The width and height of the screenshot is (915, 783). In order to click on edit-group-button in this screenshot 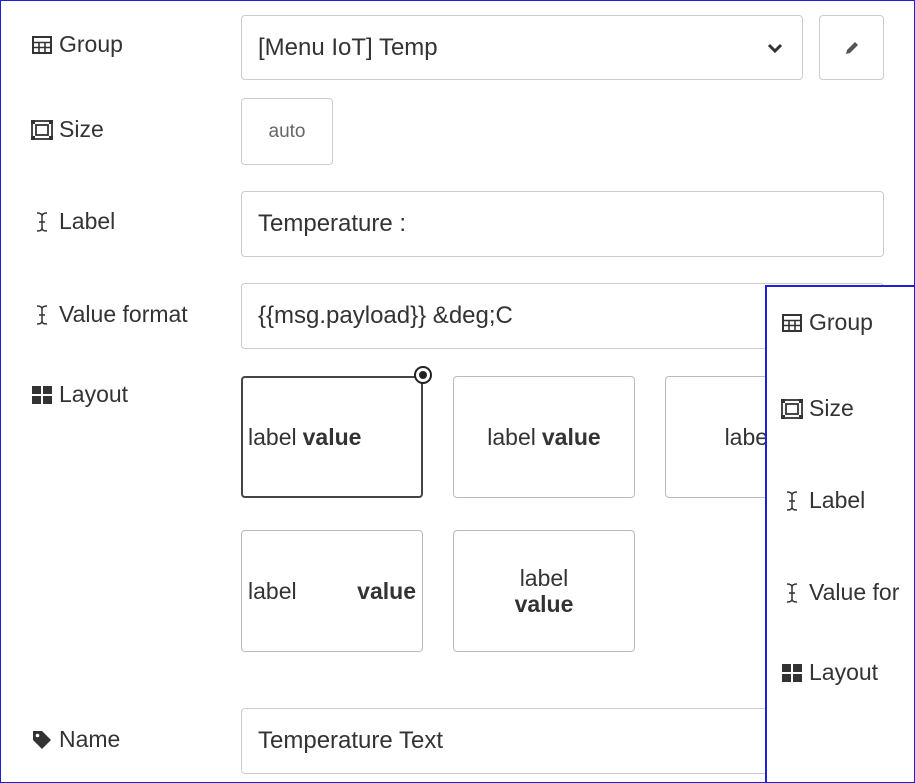, I will do `click(851, 47)`.